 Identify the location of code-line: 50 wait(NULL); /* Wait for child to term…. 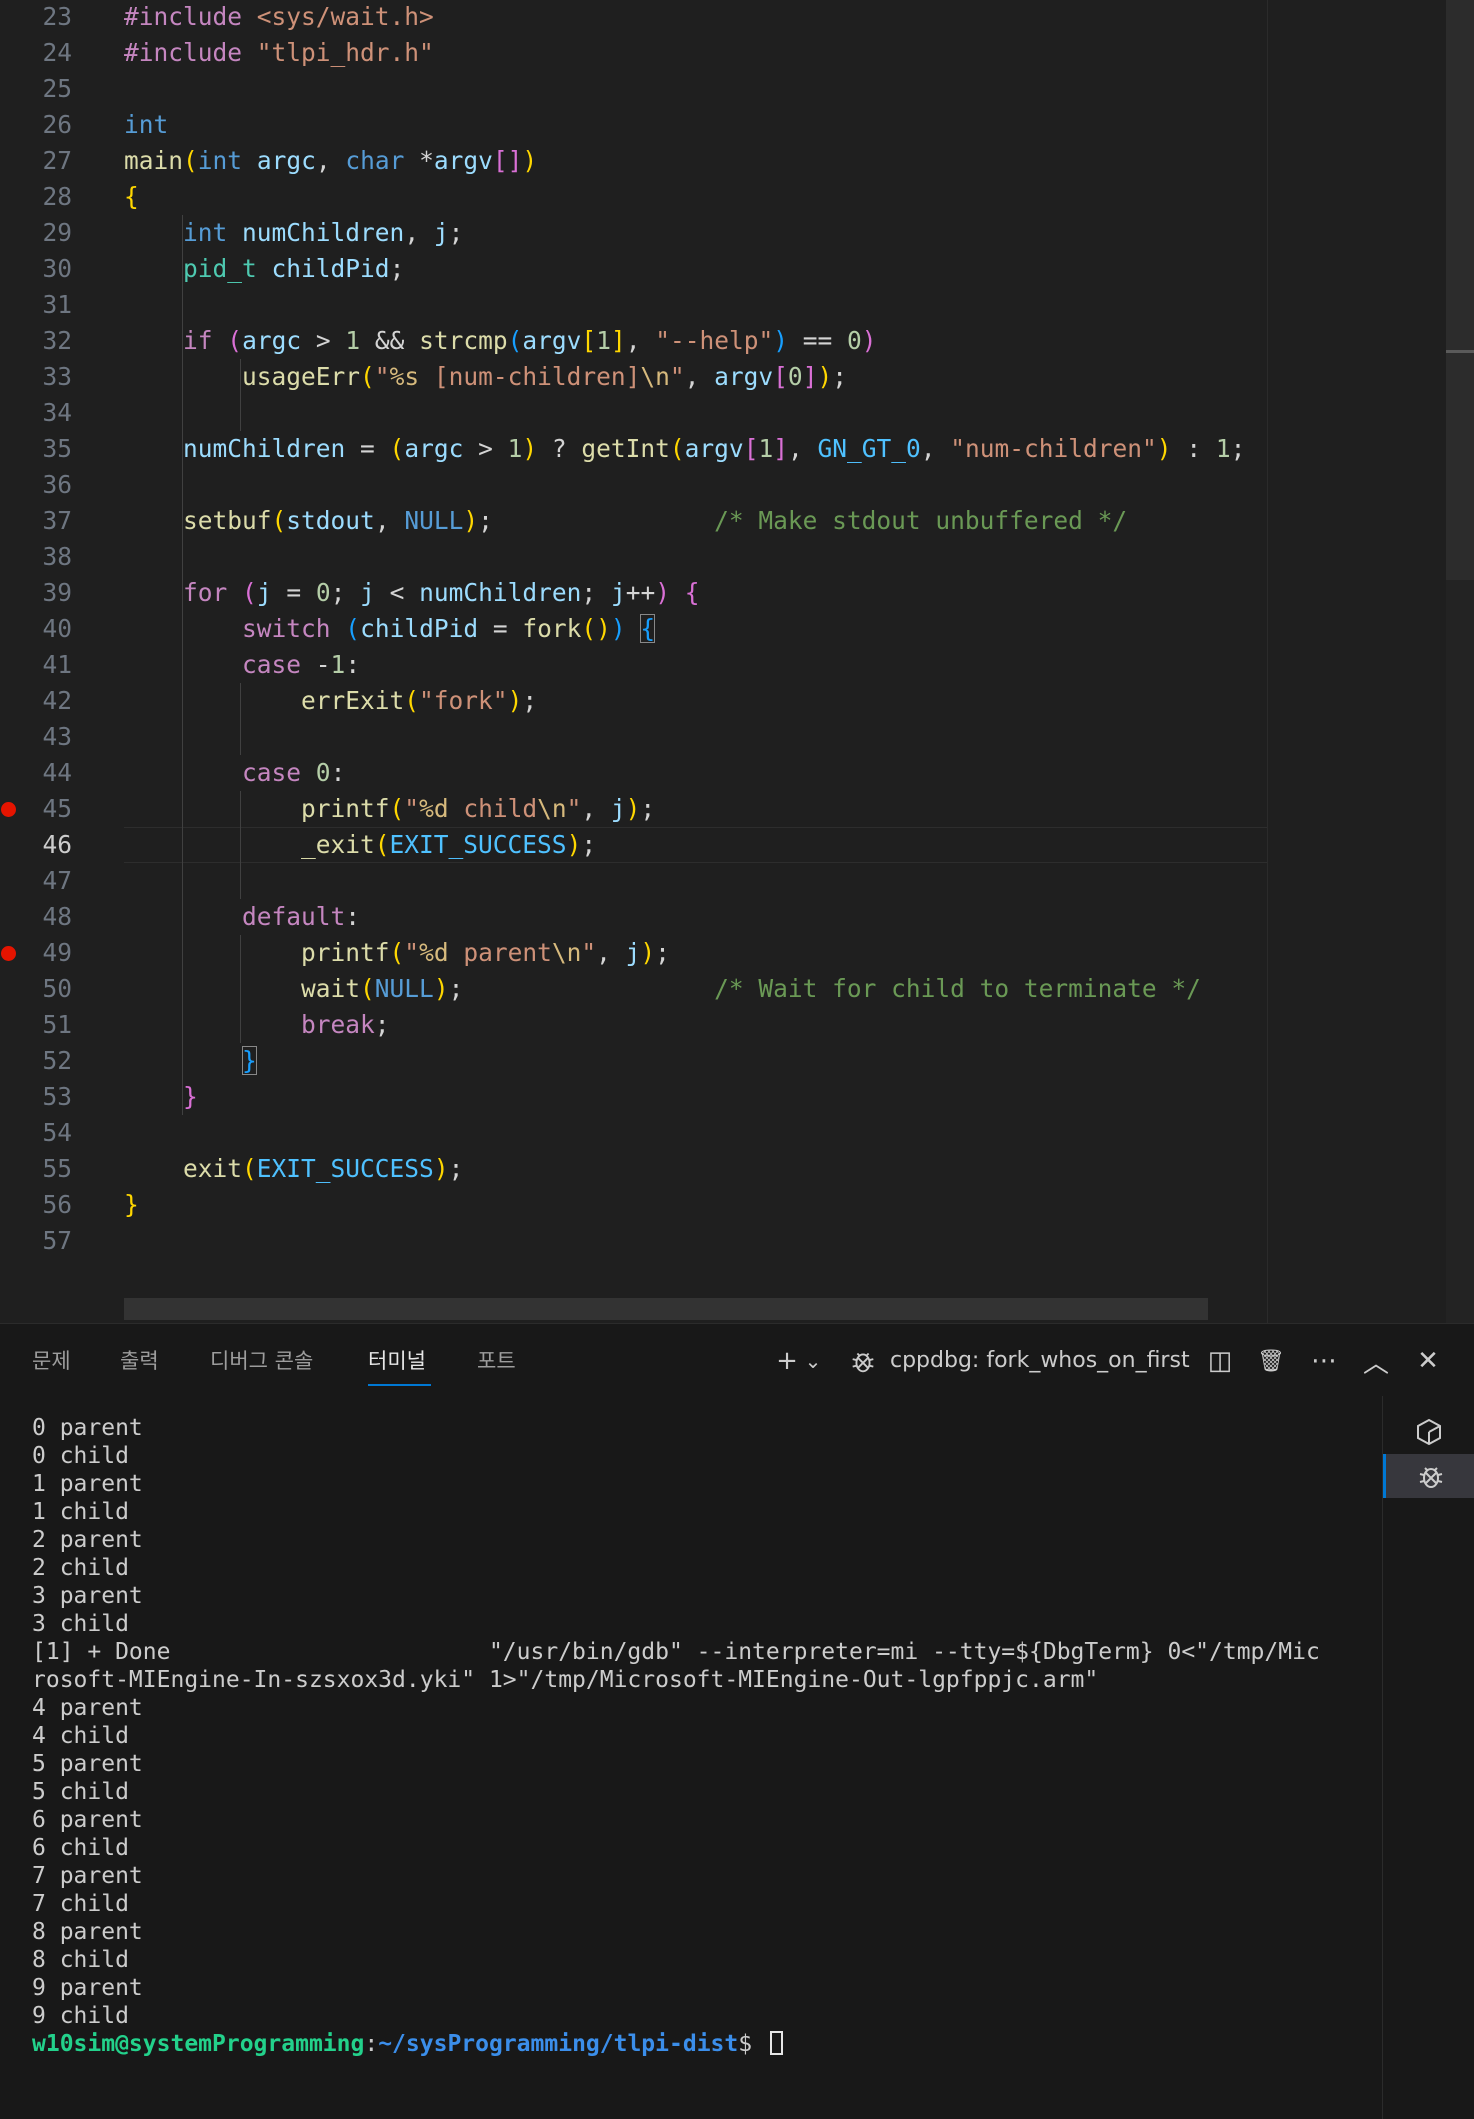
(634, 989).